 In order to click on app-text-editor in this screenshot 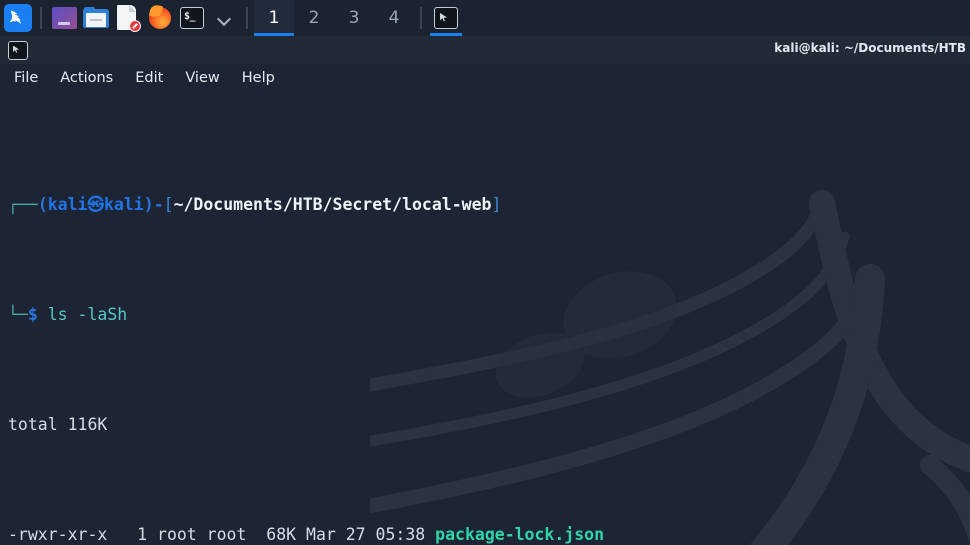, I will do `click(128, 18)`.